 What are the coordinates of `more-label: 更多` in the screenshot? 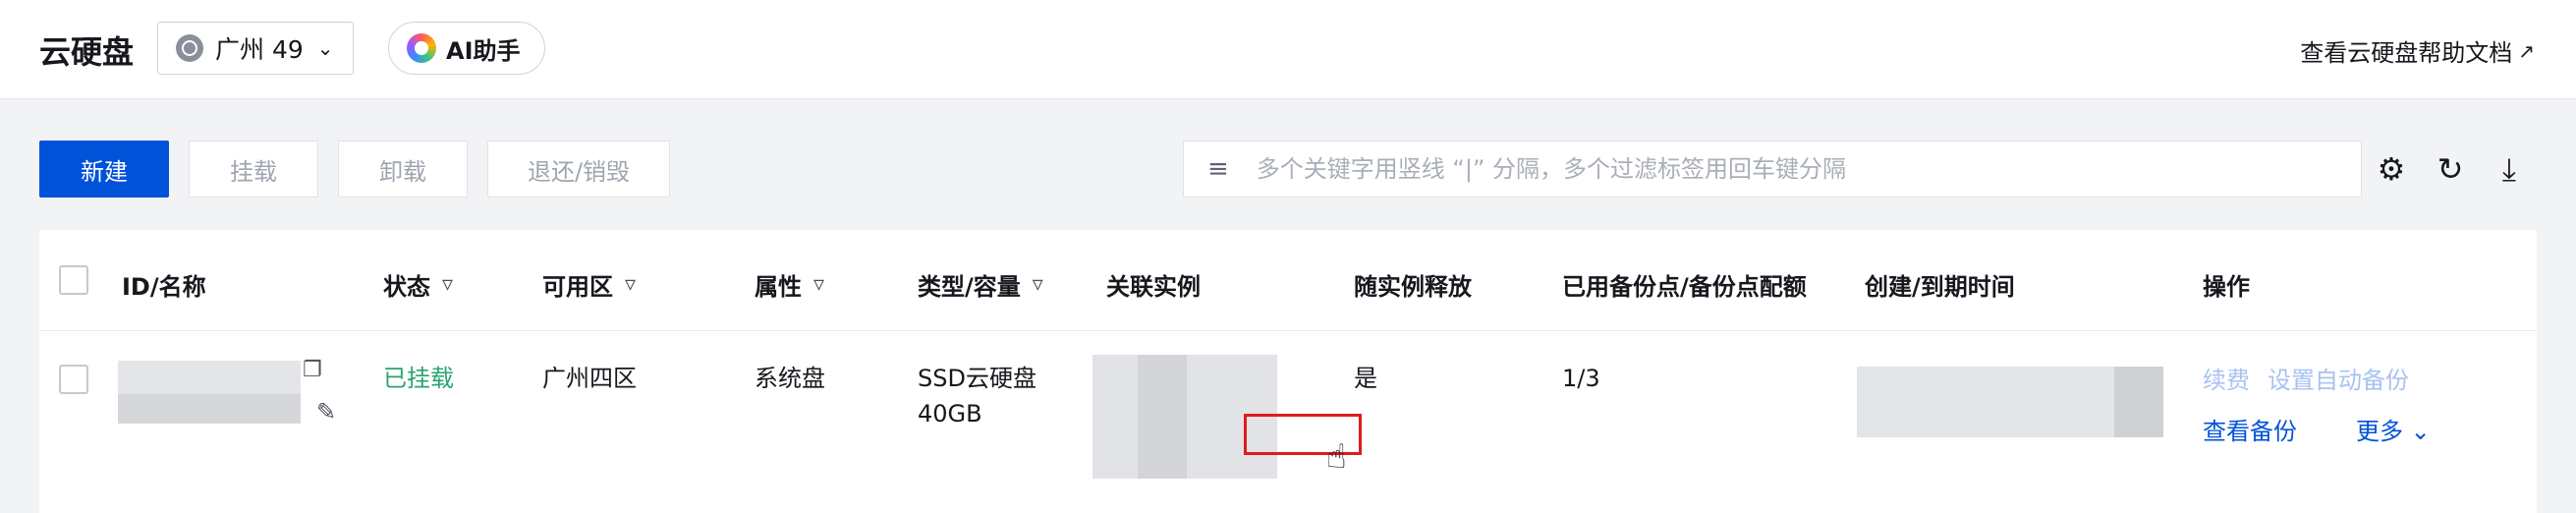 It's located at (2379, 431).